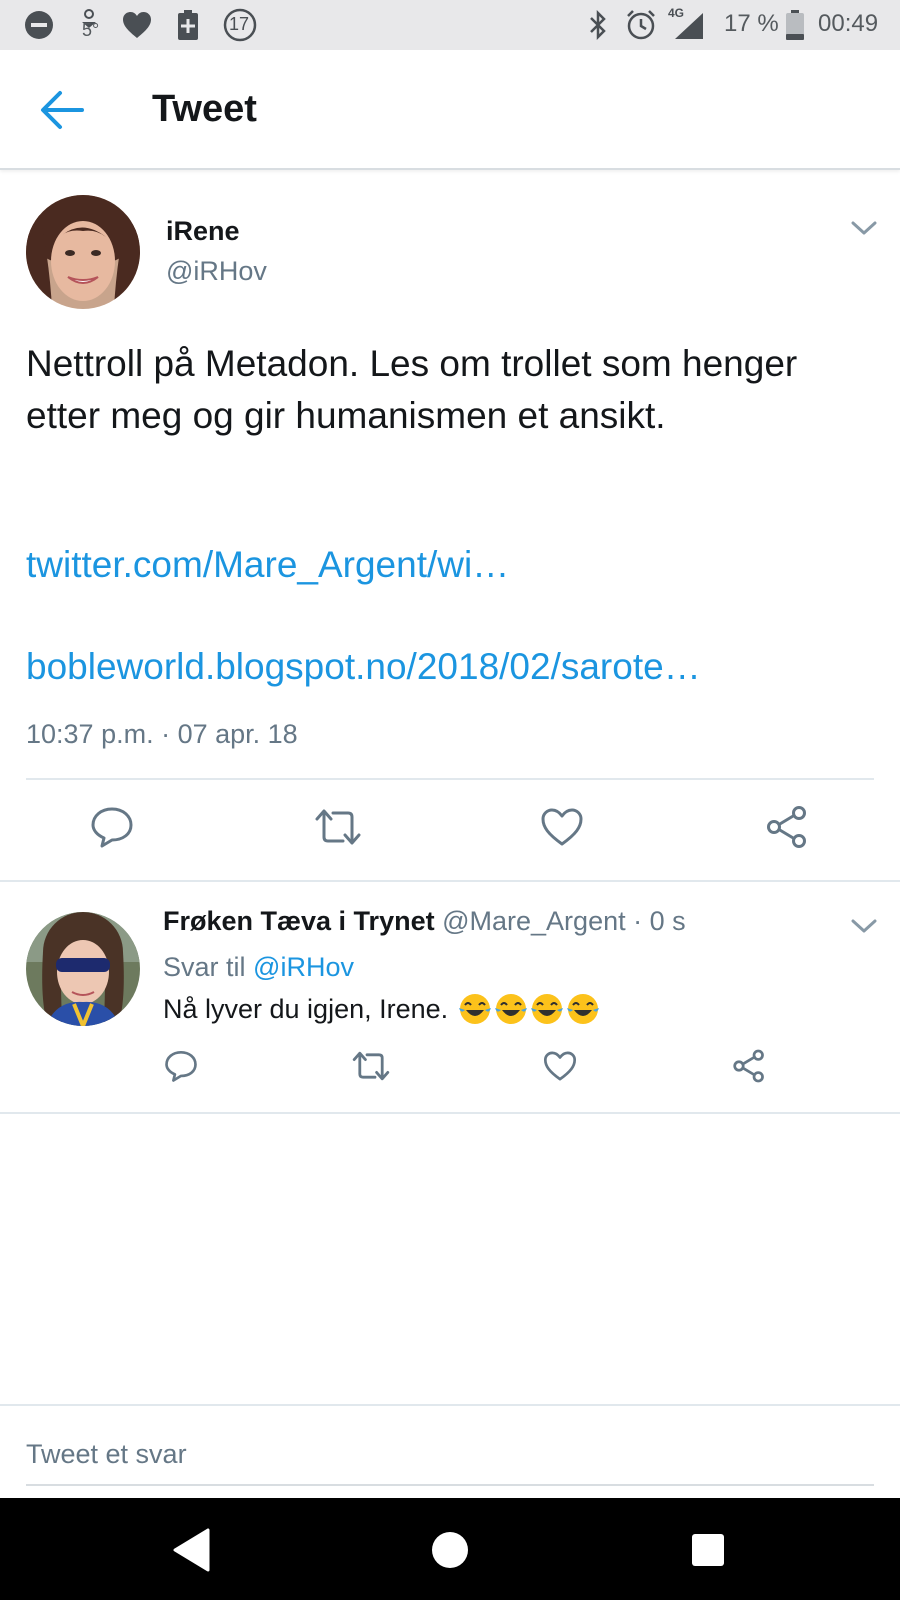 This screenshot has width=900, height=1600. I want to click on reply-reply-button, so click(181, 1066).